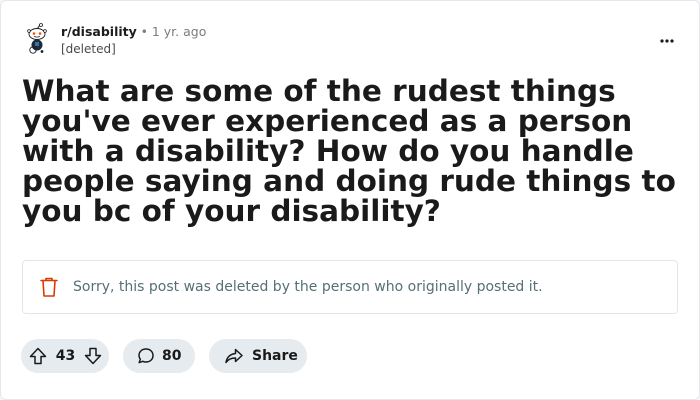 Image resolution: width=700 pixels, height=400 pixels. What do you see at coordinates (172, 356) in the screenshot?
I see `comment-count: 80` at bounding box center [172, 356].